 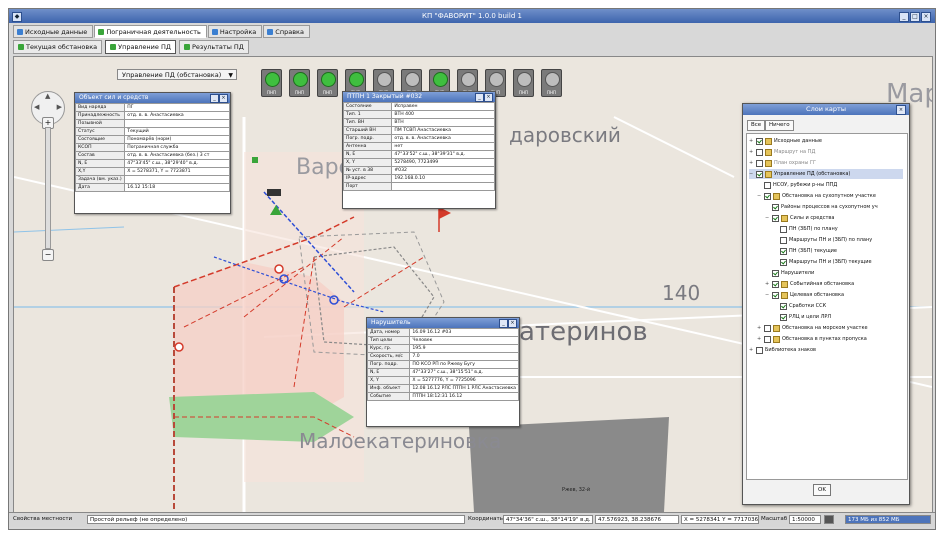 I want to click on tab-border-activity: Пограничная деятельность, so click(x=150, y=31).